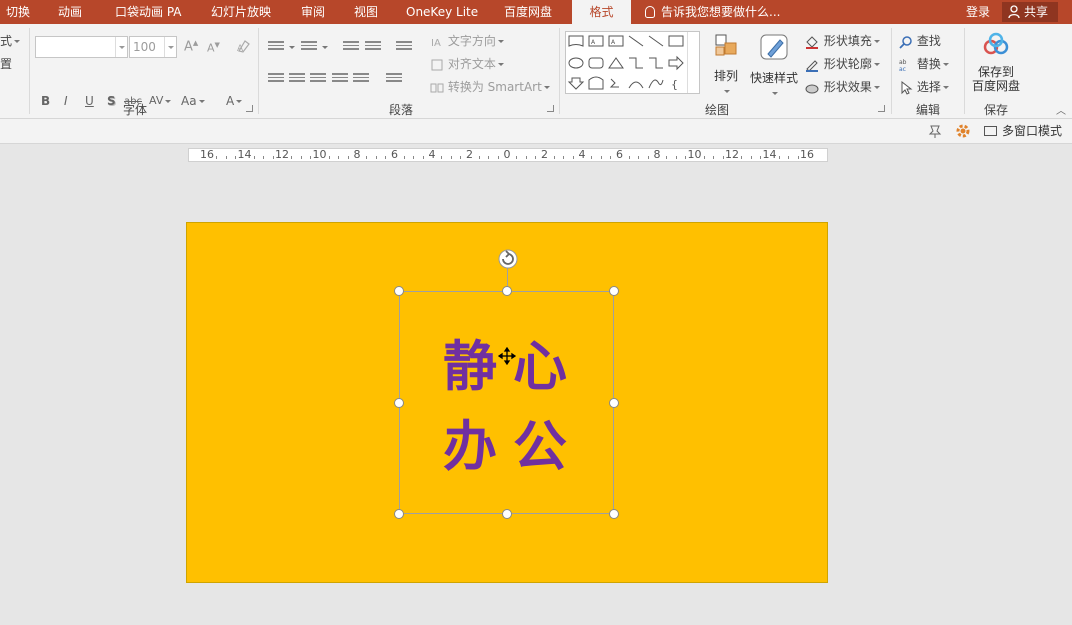 The image size is (1072, 625). Describe the element at coordinates (361, 79) in the screenshot. I see `distributed-icon` at that location.